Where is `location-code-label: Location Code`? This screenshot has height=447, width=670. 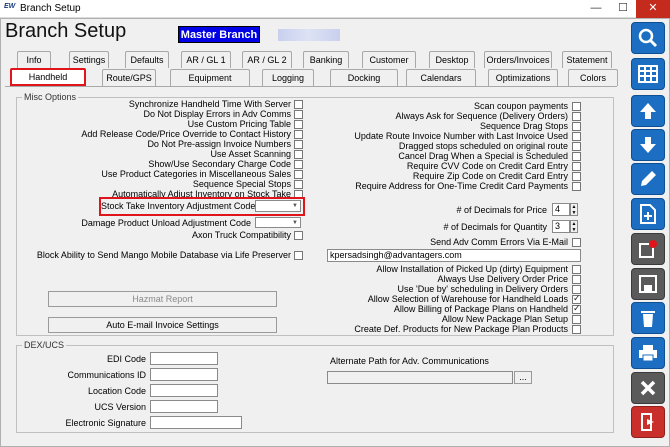 location-code-label: Location Code is located at coordinates (116, 391).